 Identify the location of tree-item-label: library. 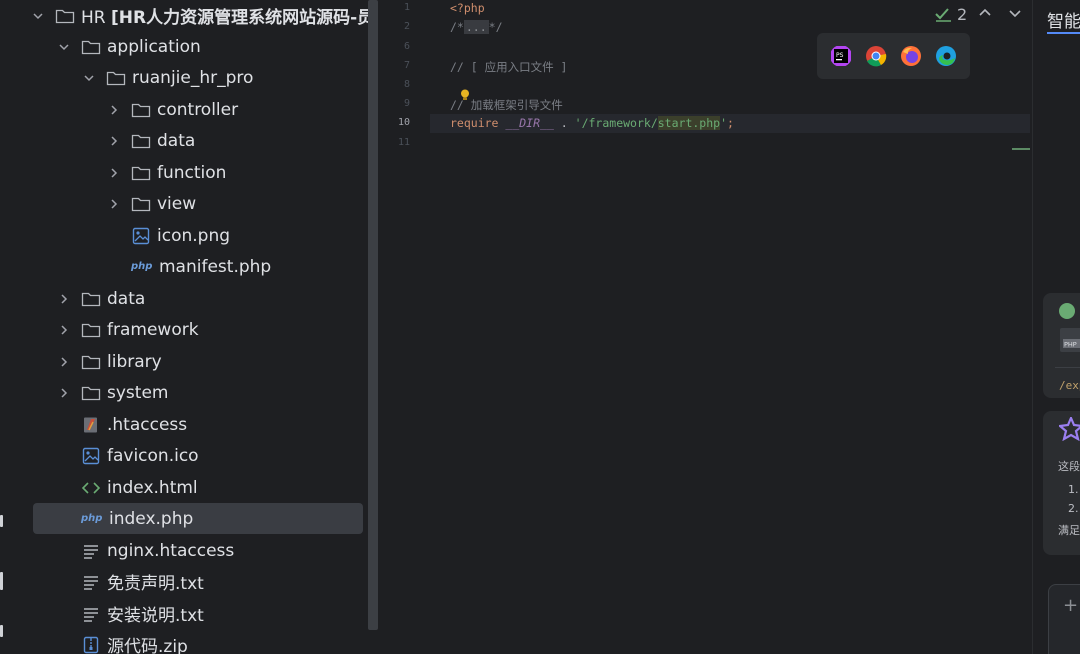
(134, 361).